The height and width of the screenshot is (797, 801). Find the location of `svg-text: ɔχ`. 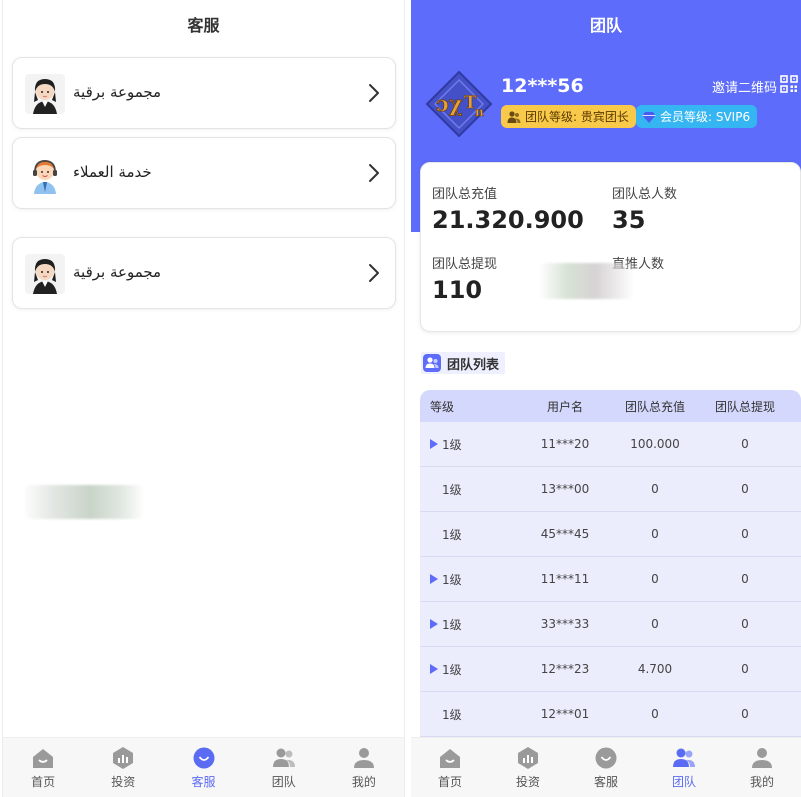

svg-text: ɔχ is located at coordinates (449, 103).